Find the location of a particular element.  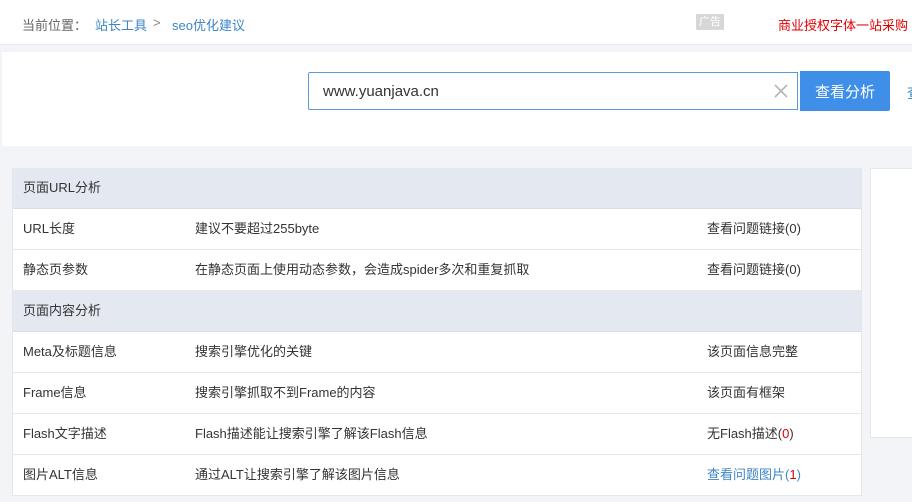

ad-badge: 广告 is located at coordinates (710, 22).